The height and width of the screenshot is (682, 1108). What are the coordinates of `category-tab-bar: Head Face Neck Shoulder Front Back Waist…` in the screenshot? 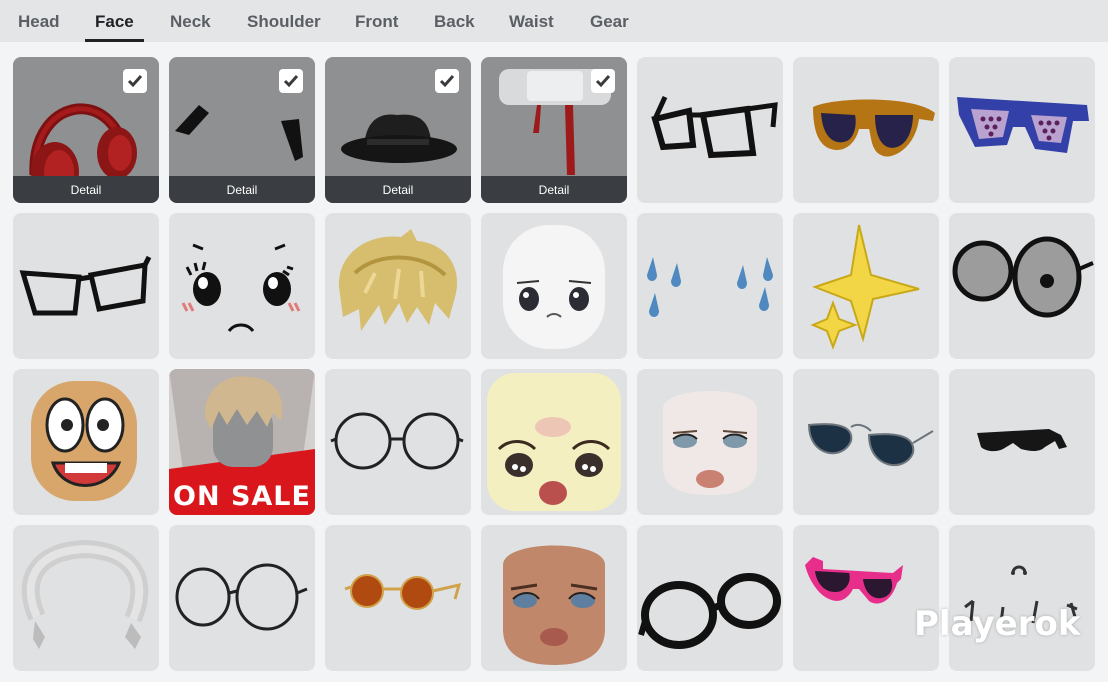 It's located at (554, 21).